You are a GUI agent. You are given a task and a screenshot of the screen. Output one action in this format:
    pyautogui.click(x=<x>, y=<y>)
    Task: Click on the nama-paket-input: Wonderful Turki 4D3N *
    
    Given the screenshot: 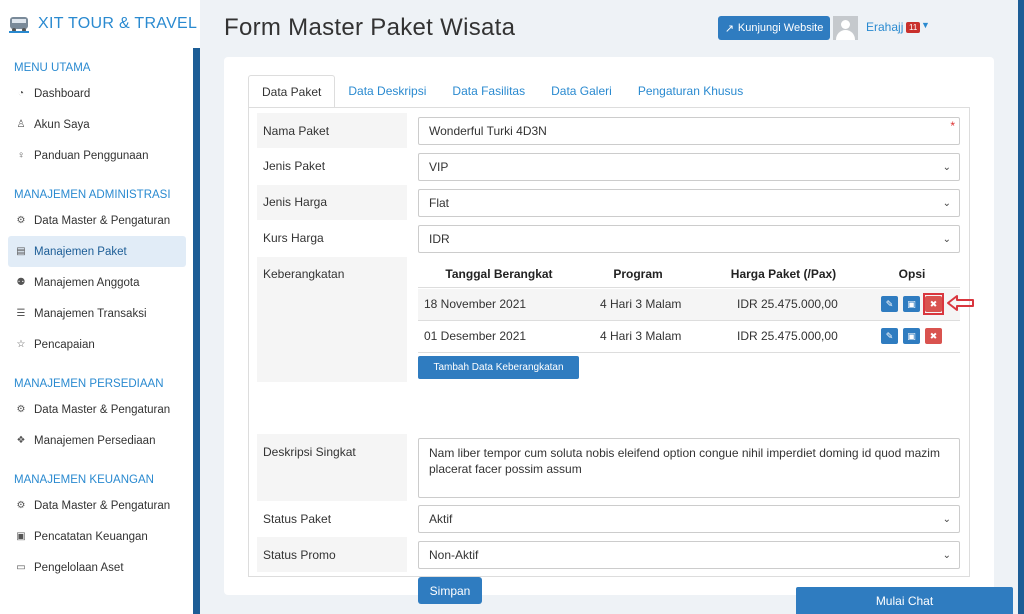 What is the action you would take?
    pyautogui.click(x=689, y=131)
    